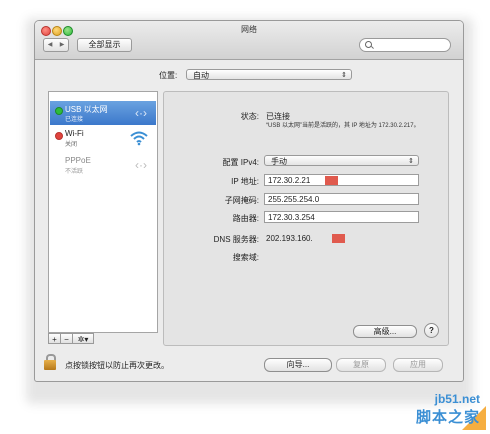  Describe the element at coordinates (103, 165) in the screenshot. I see `service-item-pppoe: PPPoE 不活跃 ‹·›` at that location.